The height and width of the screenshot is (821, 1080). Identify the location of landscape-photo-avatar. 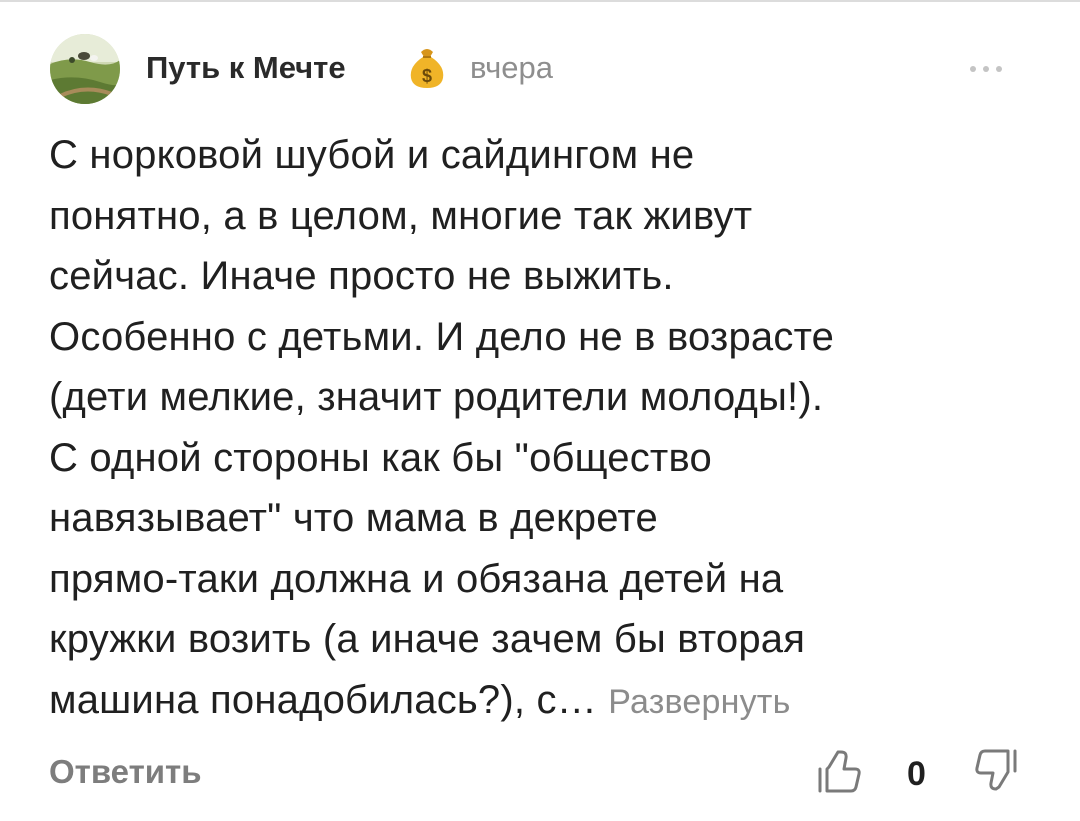
(85, 69).